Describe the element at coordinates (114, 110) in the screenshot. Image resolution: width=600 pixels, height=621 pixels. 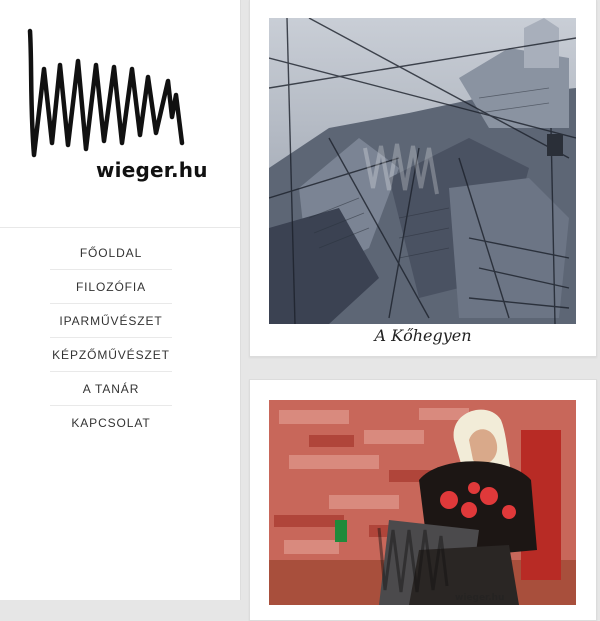
I see `site-logo: wieger.hu` at that location.